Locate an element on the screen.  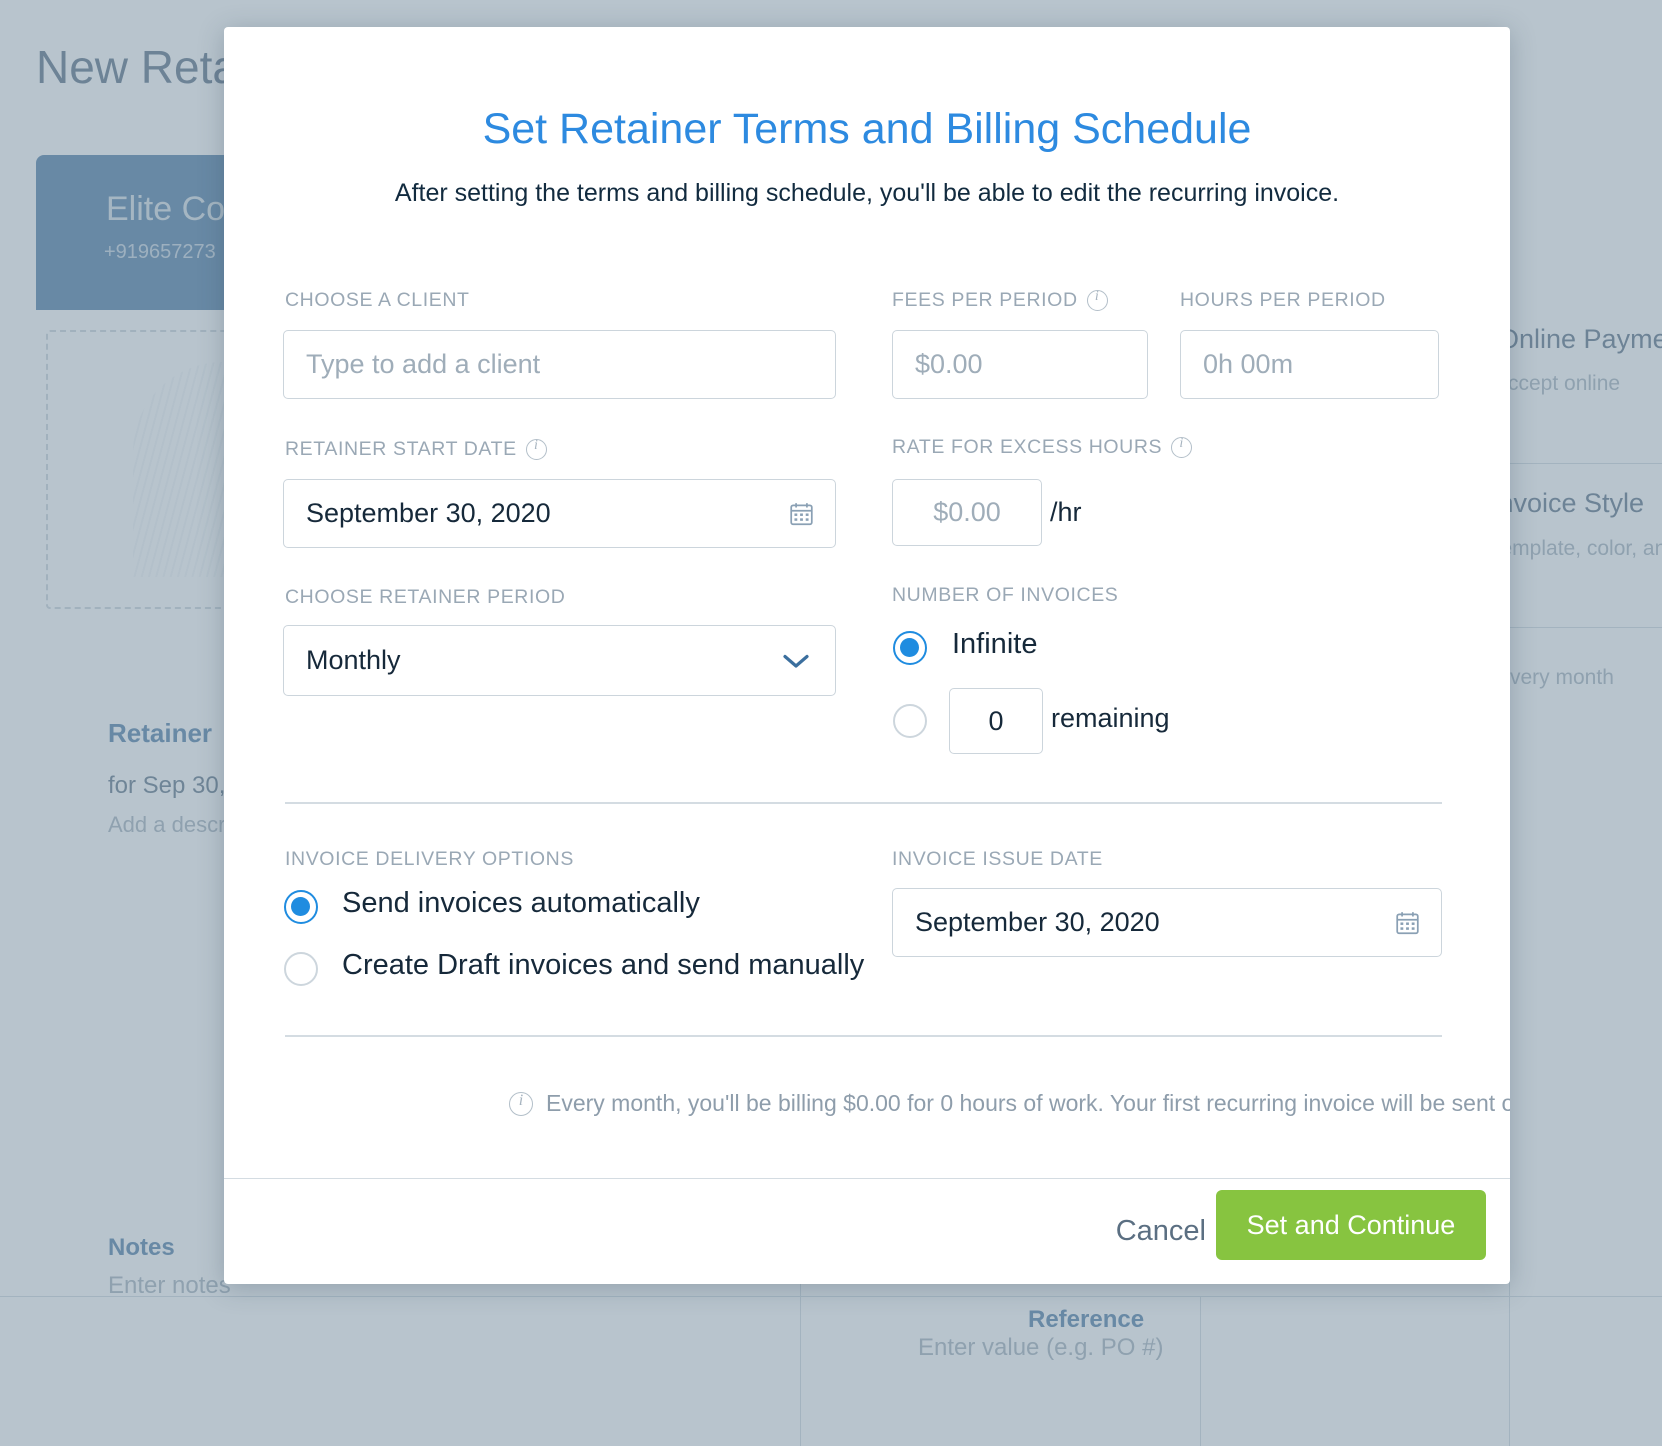
label-choose-retainer-period: CHOOSE RETAINER PERIOD is located at coordinates (425, 597).